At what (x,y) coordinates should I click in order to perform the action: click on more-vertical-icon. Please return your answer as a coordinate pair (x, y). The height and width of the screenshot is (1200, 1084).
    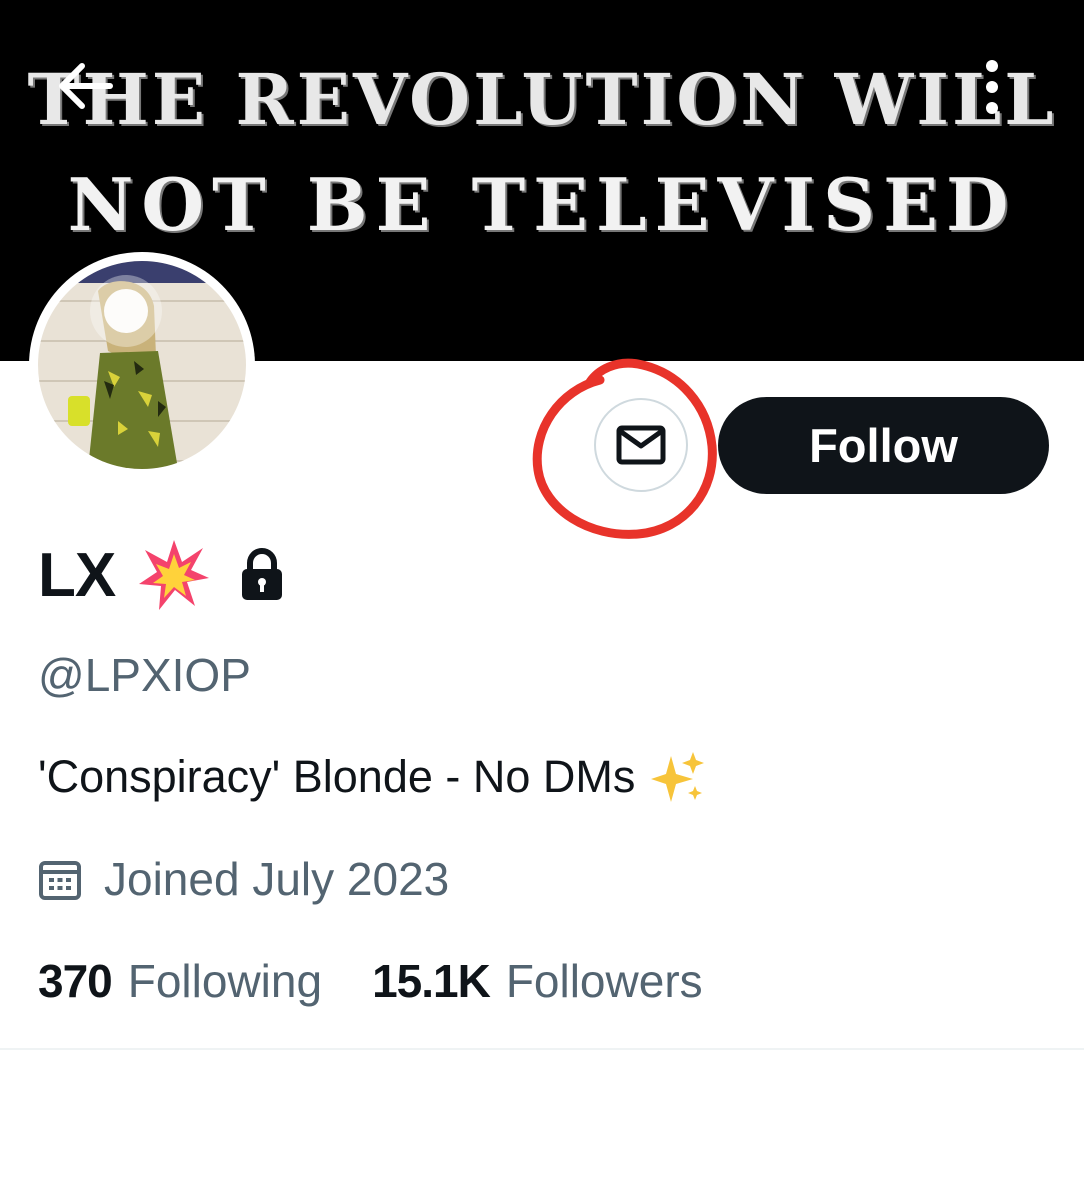
    Looking at the image, I should click on (992, 87).